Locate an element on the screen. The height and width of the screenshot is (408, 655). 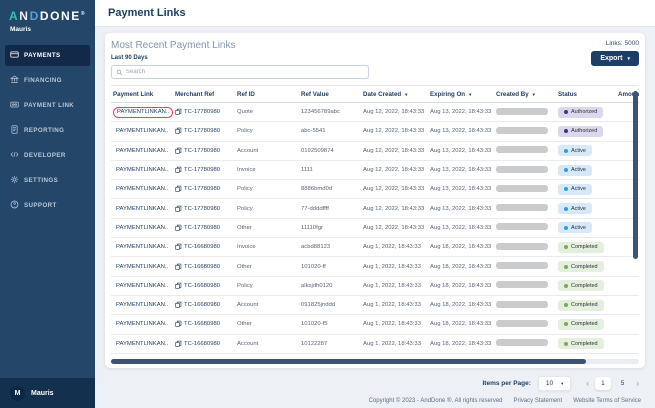
terms-of-service-link: Website Terms of Service is located at coordinates (607, 401).